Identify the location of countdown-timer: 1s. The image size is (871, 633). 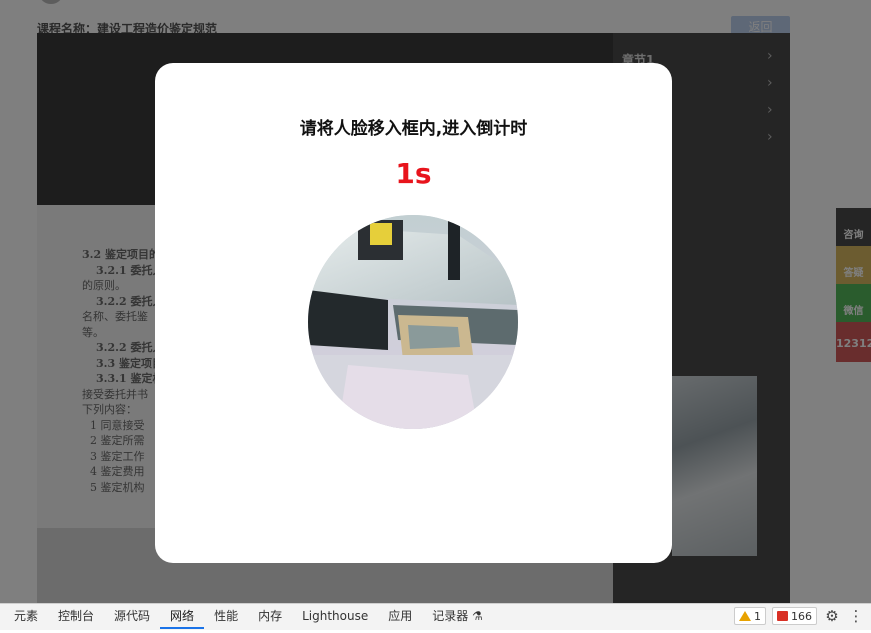
(413, 173).